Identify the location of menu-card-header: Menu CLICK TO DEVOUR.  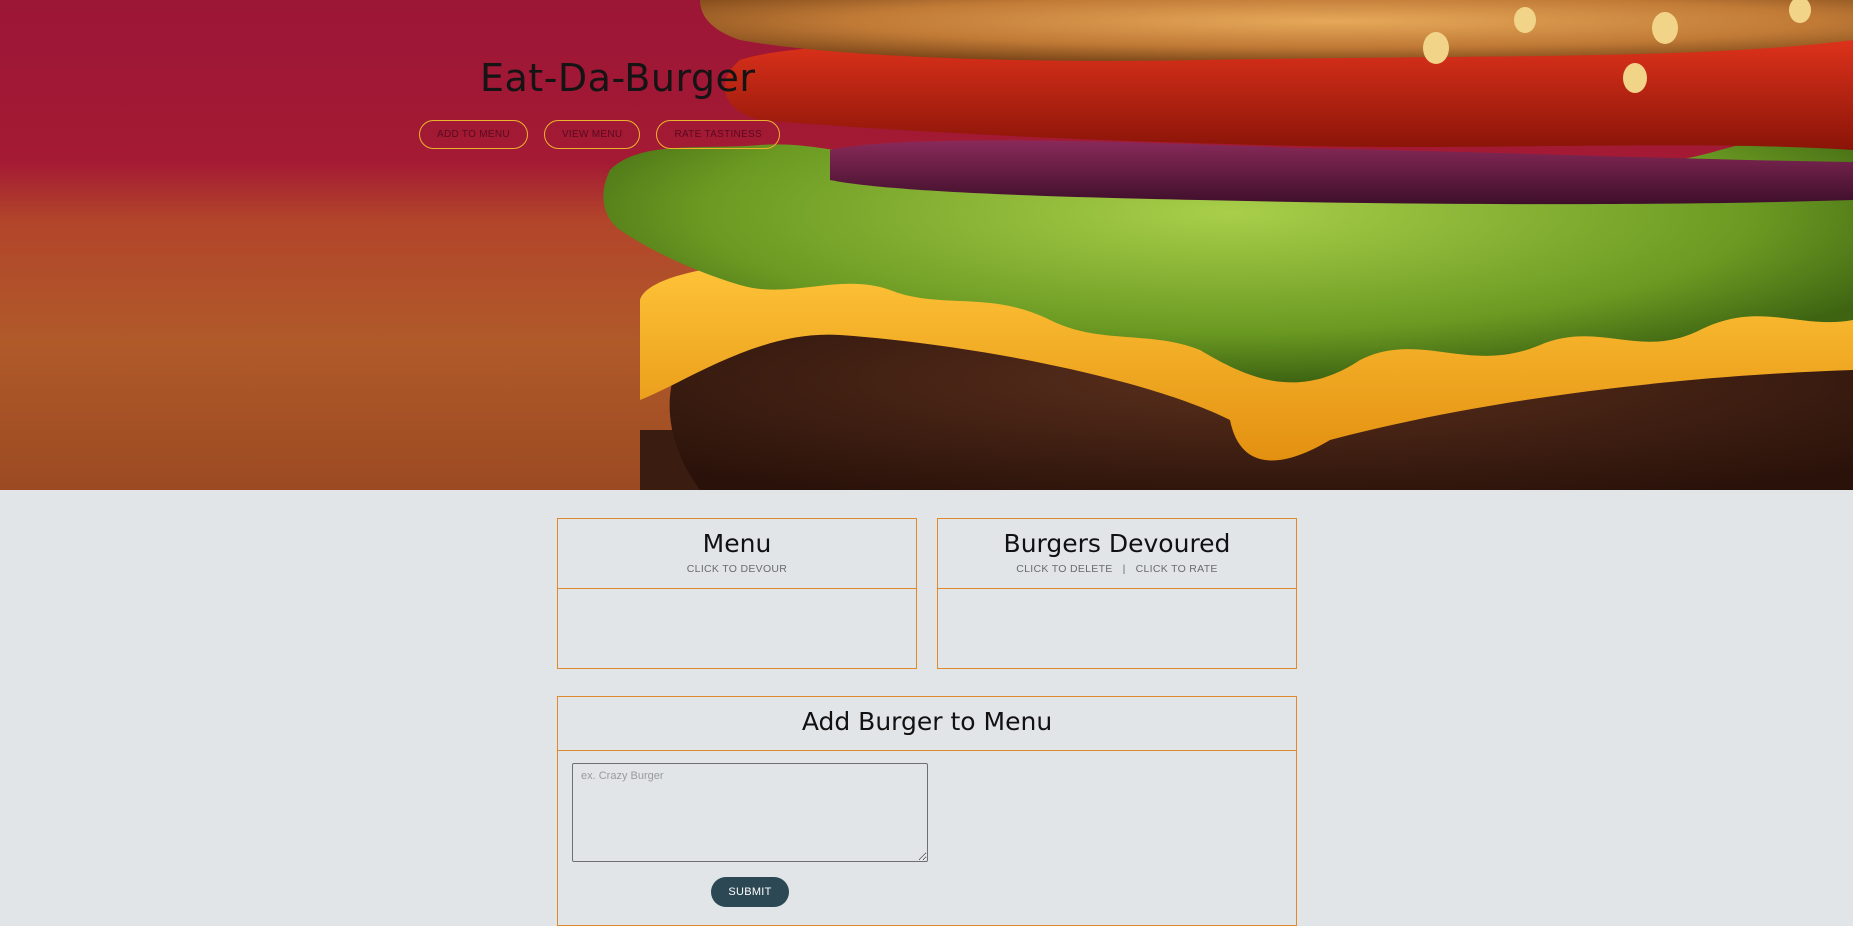
(737, 554).